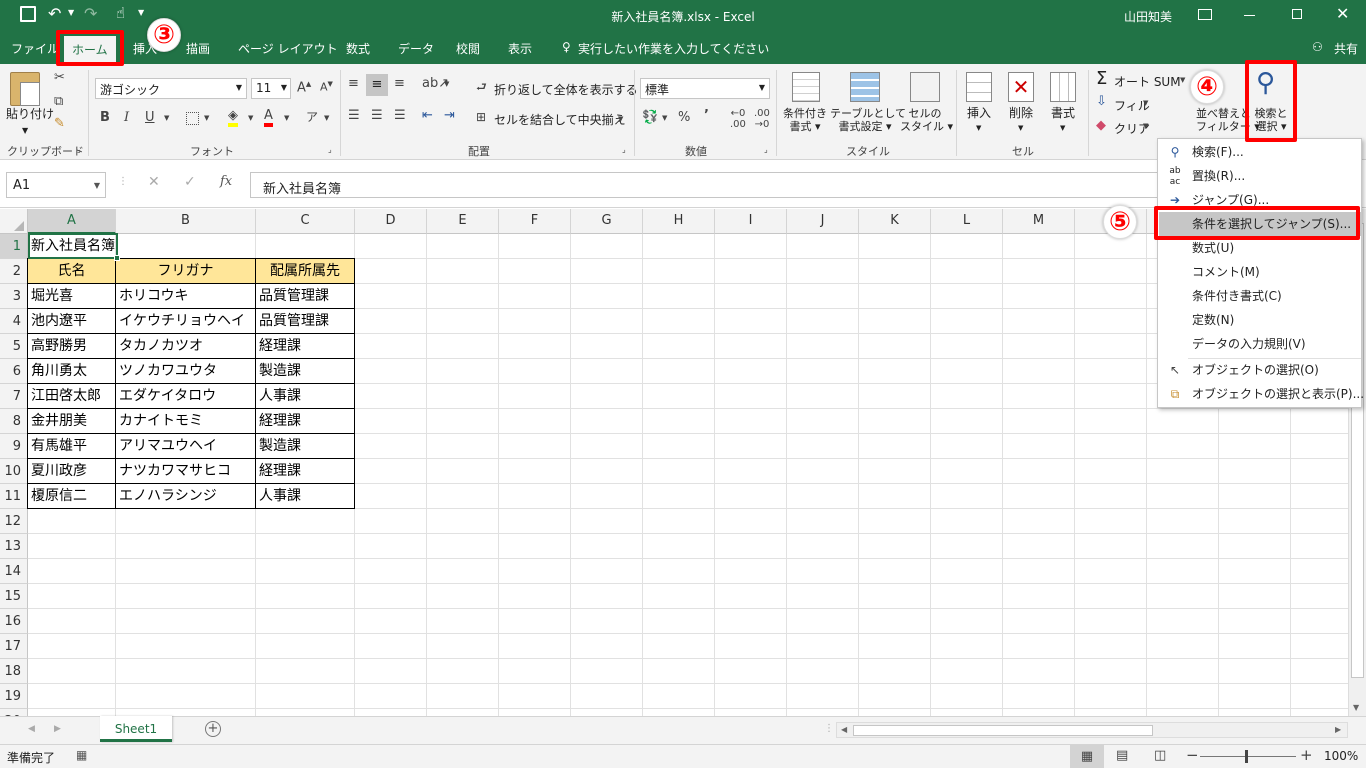 The height and width of the screenshot is (768, 1366). What do you see at coordinates (72, 371) in the screenshot?
I see `table-cell: 角川勇太` at bounding box center [72, 371].